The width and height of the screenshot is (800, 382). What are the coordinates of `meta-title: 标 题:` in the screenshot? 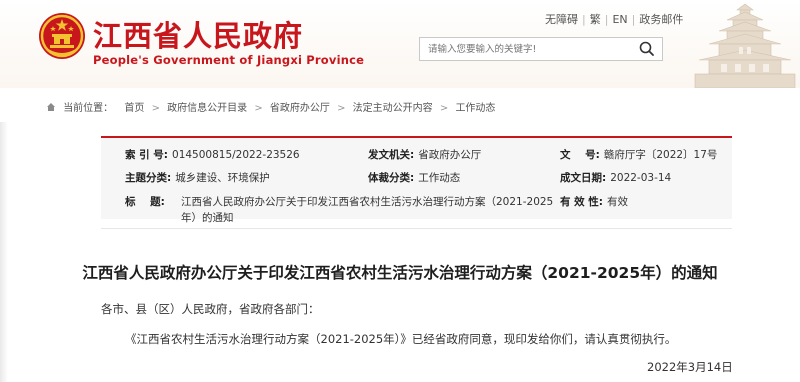 It's located at (145, 201).